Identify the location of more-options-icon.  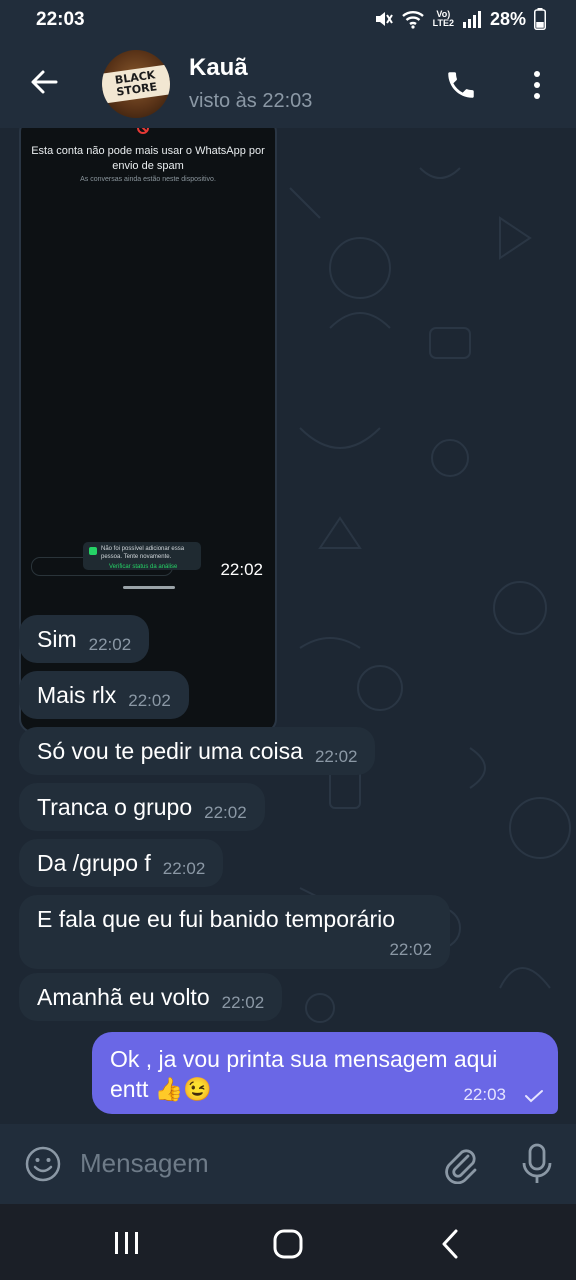
(537, 85).